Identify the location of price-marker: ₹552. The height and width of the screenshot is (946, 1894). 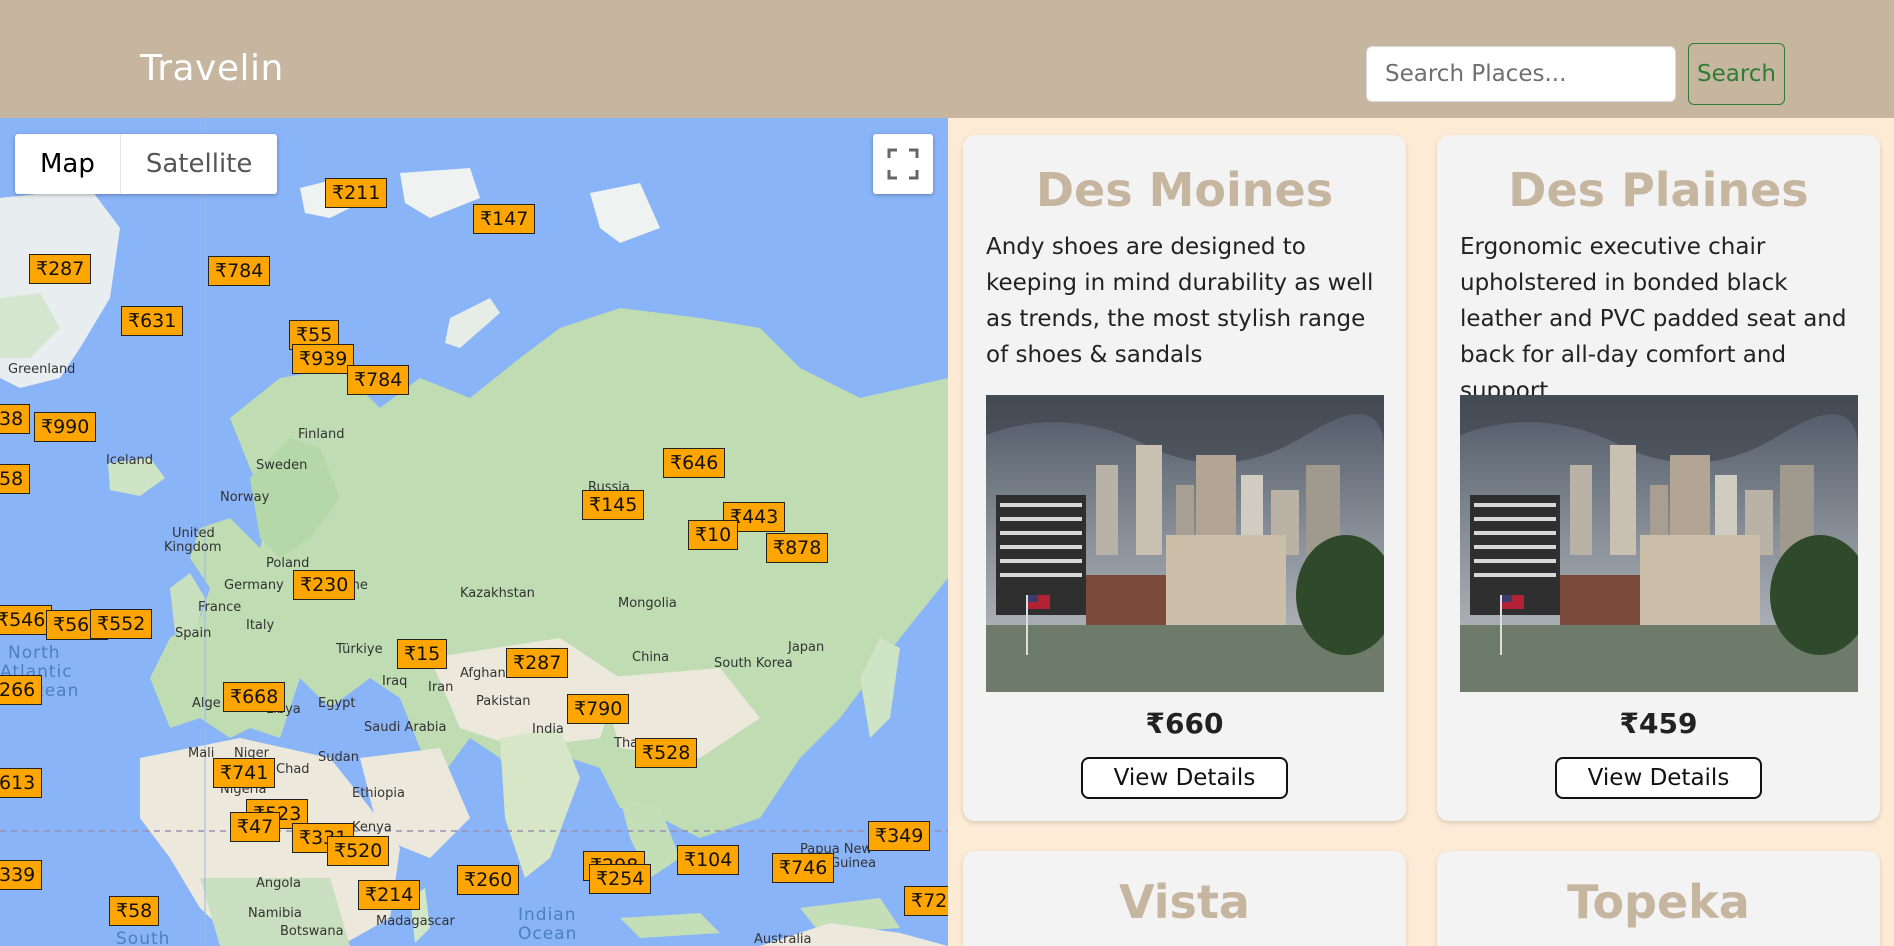
(121, 624).